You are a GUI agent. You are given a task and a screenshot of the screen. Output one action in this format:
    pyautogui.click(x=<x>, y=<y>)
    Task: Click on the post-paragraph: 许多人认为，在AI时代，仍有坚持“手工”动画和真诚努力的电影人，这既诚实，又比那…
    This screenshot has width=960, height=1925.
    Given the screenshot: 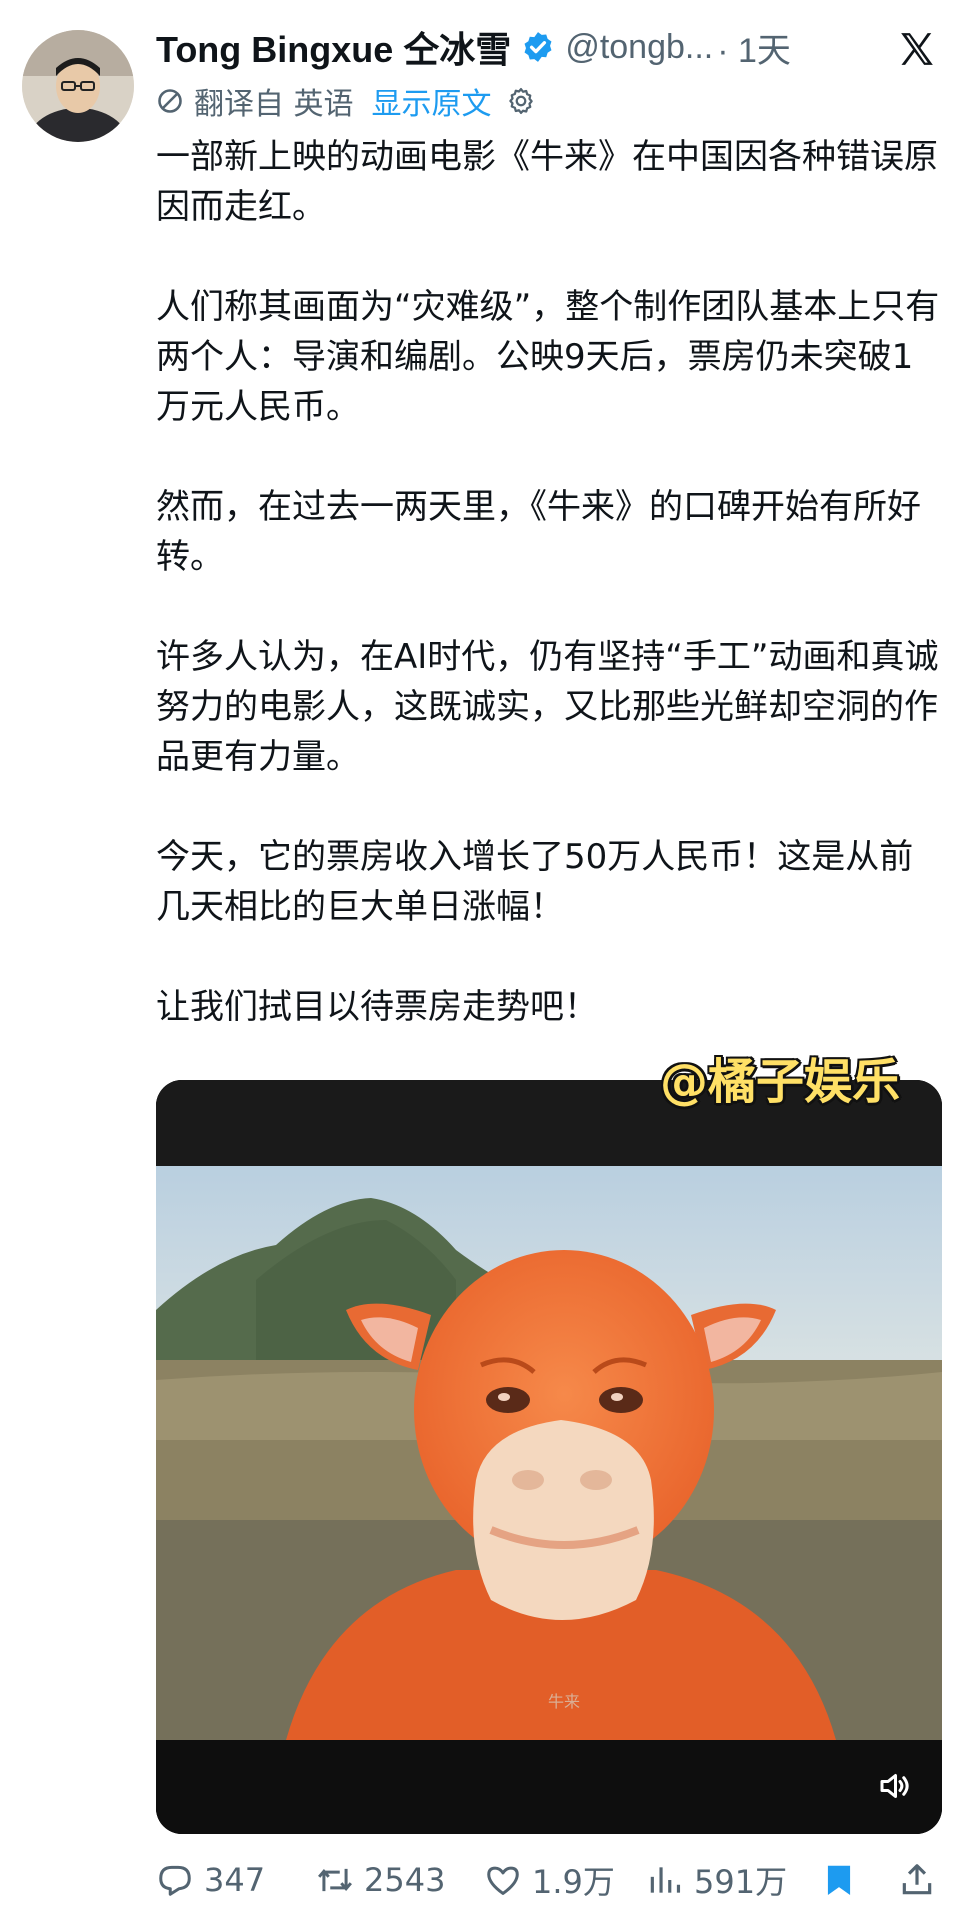 What is the action you would take?
    pyautogui.click(x=547, y=707)
    